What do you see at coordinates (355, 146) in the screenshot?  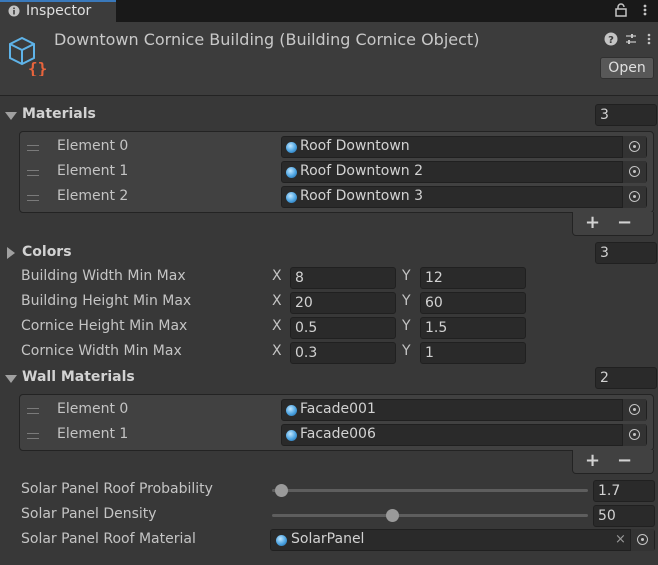 I see `object-field-value: Roof Downtown` at bounding box center [355, 146].